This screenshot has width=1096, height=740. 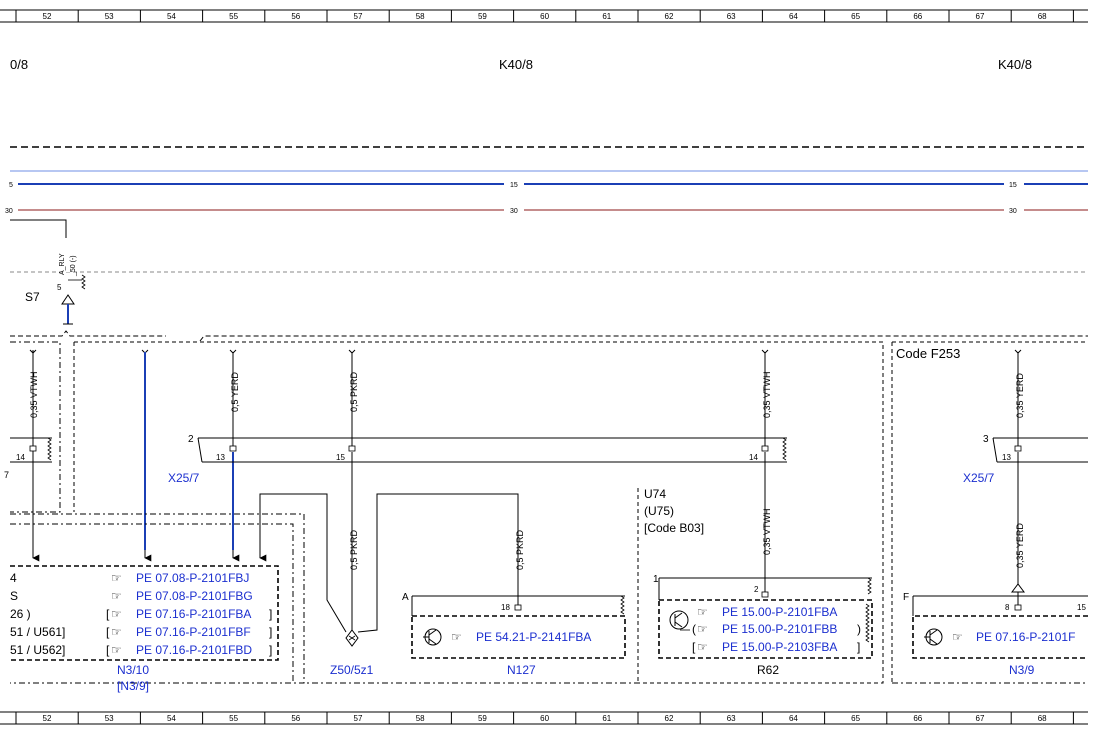 I want to click on wire-left-vtwh: 0,35 VTWH, so click(x=34, y=394).